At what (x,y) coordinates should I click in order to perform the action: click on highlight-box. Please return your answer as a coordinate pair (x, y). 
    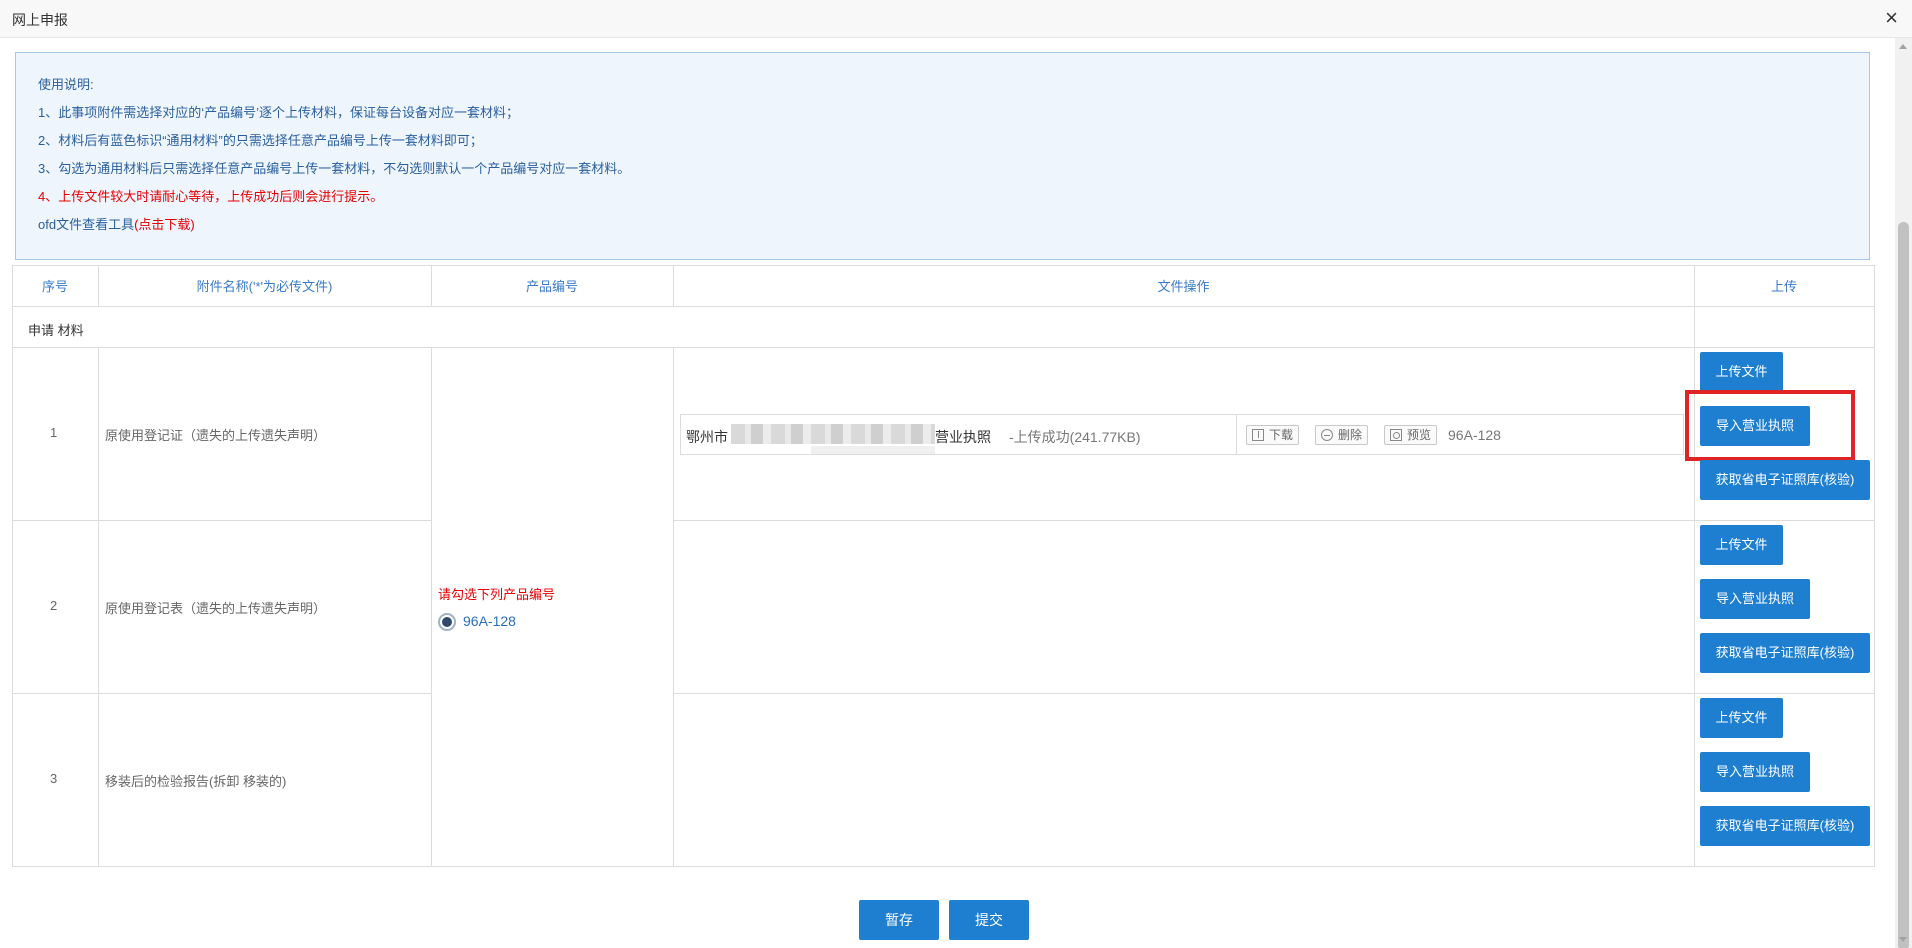
    Looking at the image, I should click on (1770, 425).